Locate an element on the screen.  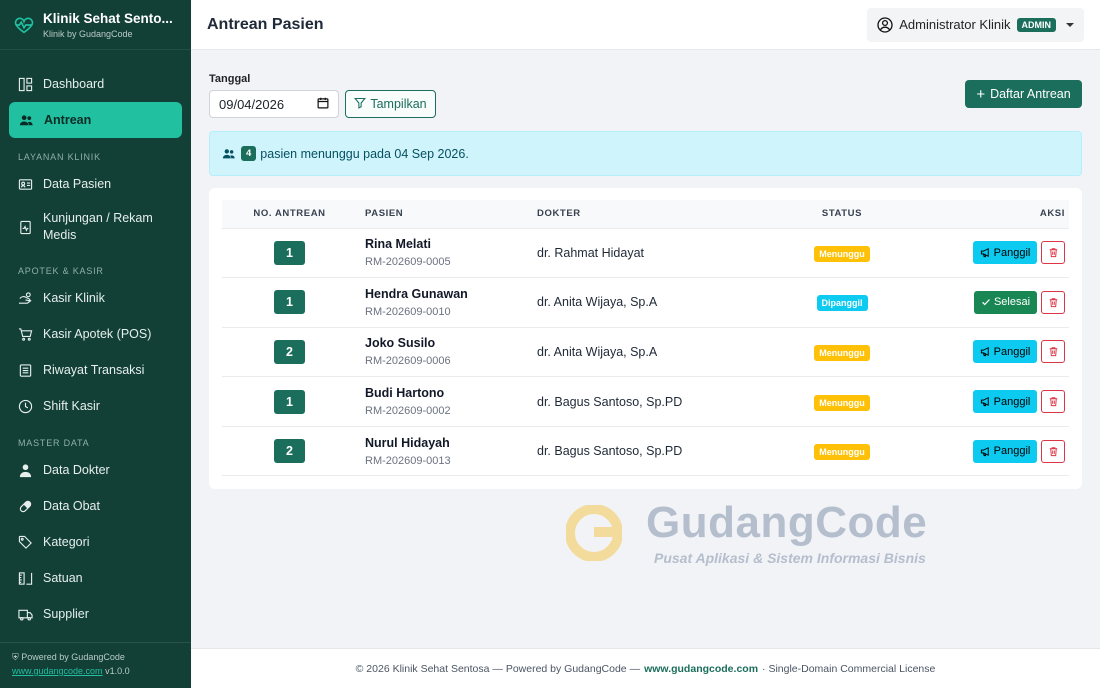
date-input: 09/04/2026 is located at coordinates (274, 104).